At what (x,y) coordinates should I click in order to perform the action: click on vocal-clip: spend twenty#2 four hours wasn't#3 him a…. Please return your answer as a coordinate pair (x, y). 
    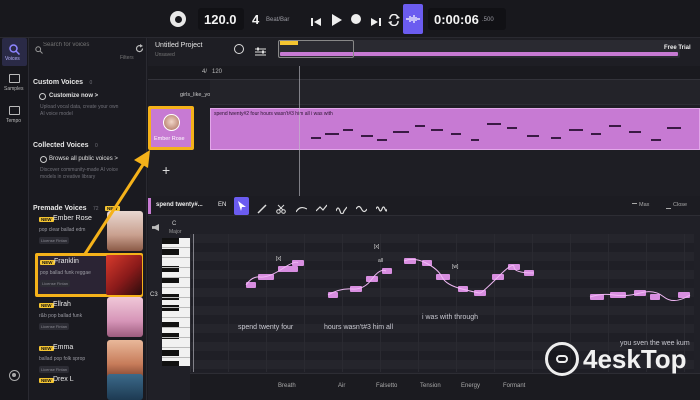
    Looking at the image, I should click on (455, 129).